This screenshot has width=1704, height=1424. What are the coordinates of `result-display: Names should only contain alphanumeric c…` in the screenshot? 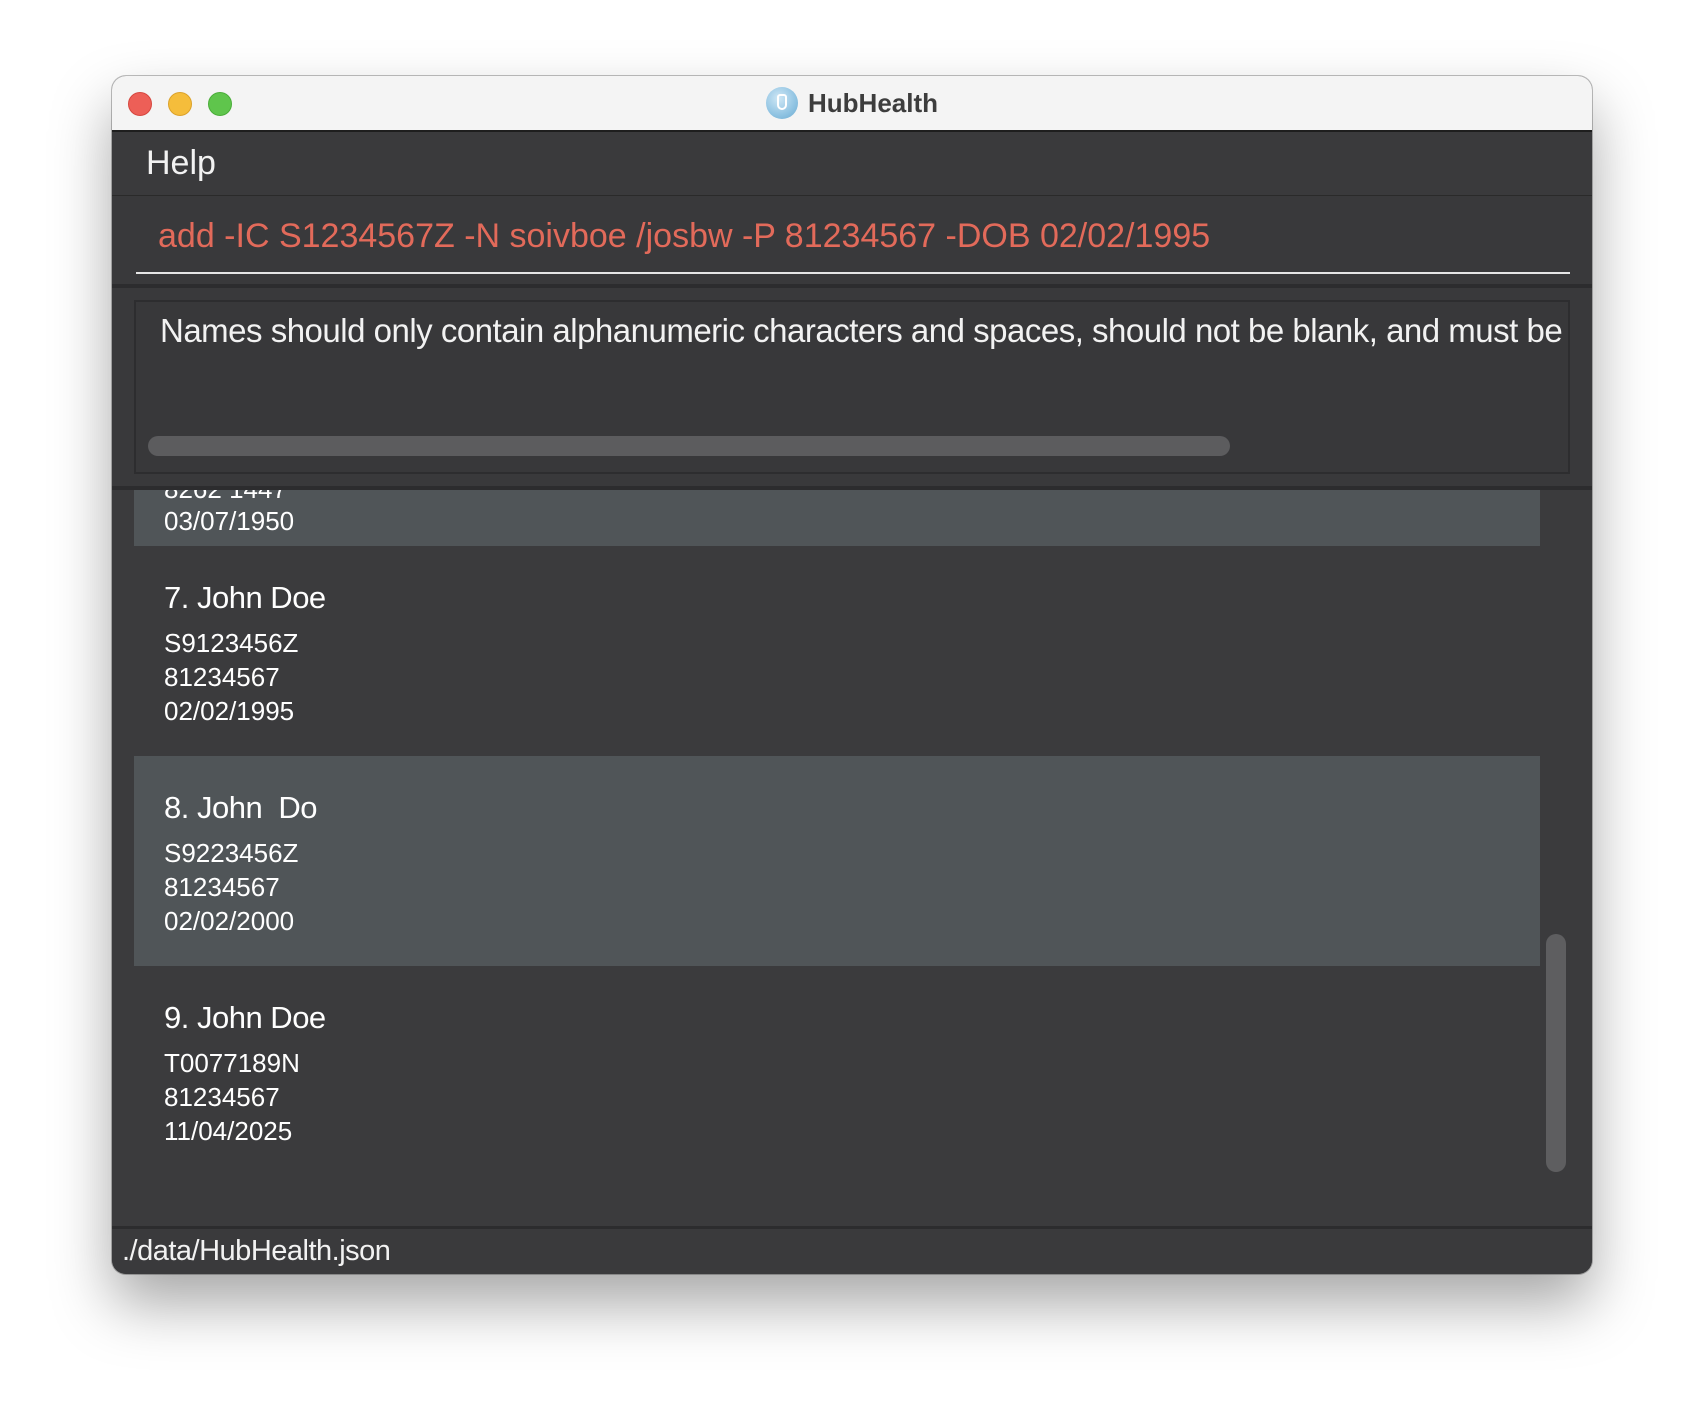 It's located at (852, 389).